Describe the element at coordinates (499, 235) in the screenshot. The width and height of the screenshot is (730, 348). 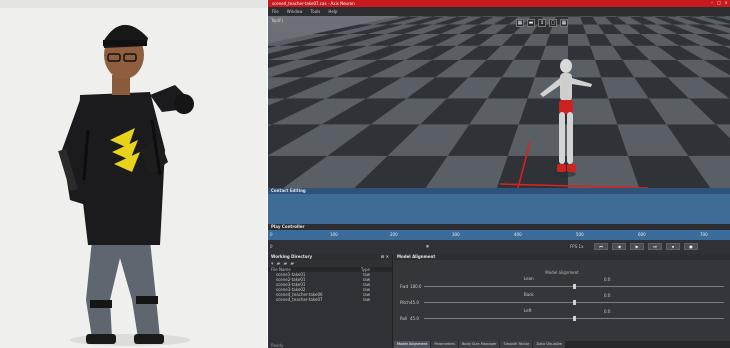
I see `timeline-ruler: 0 100 200 300 400 500 600 700` at that location.